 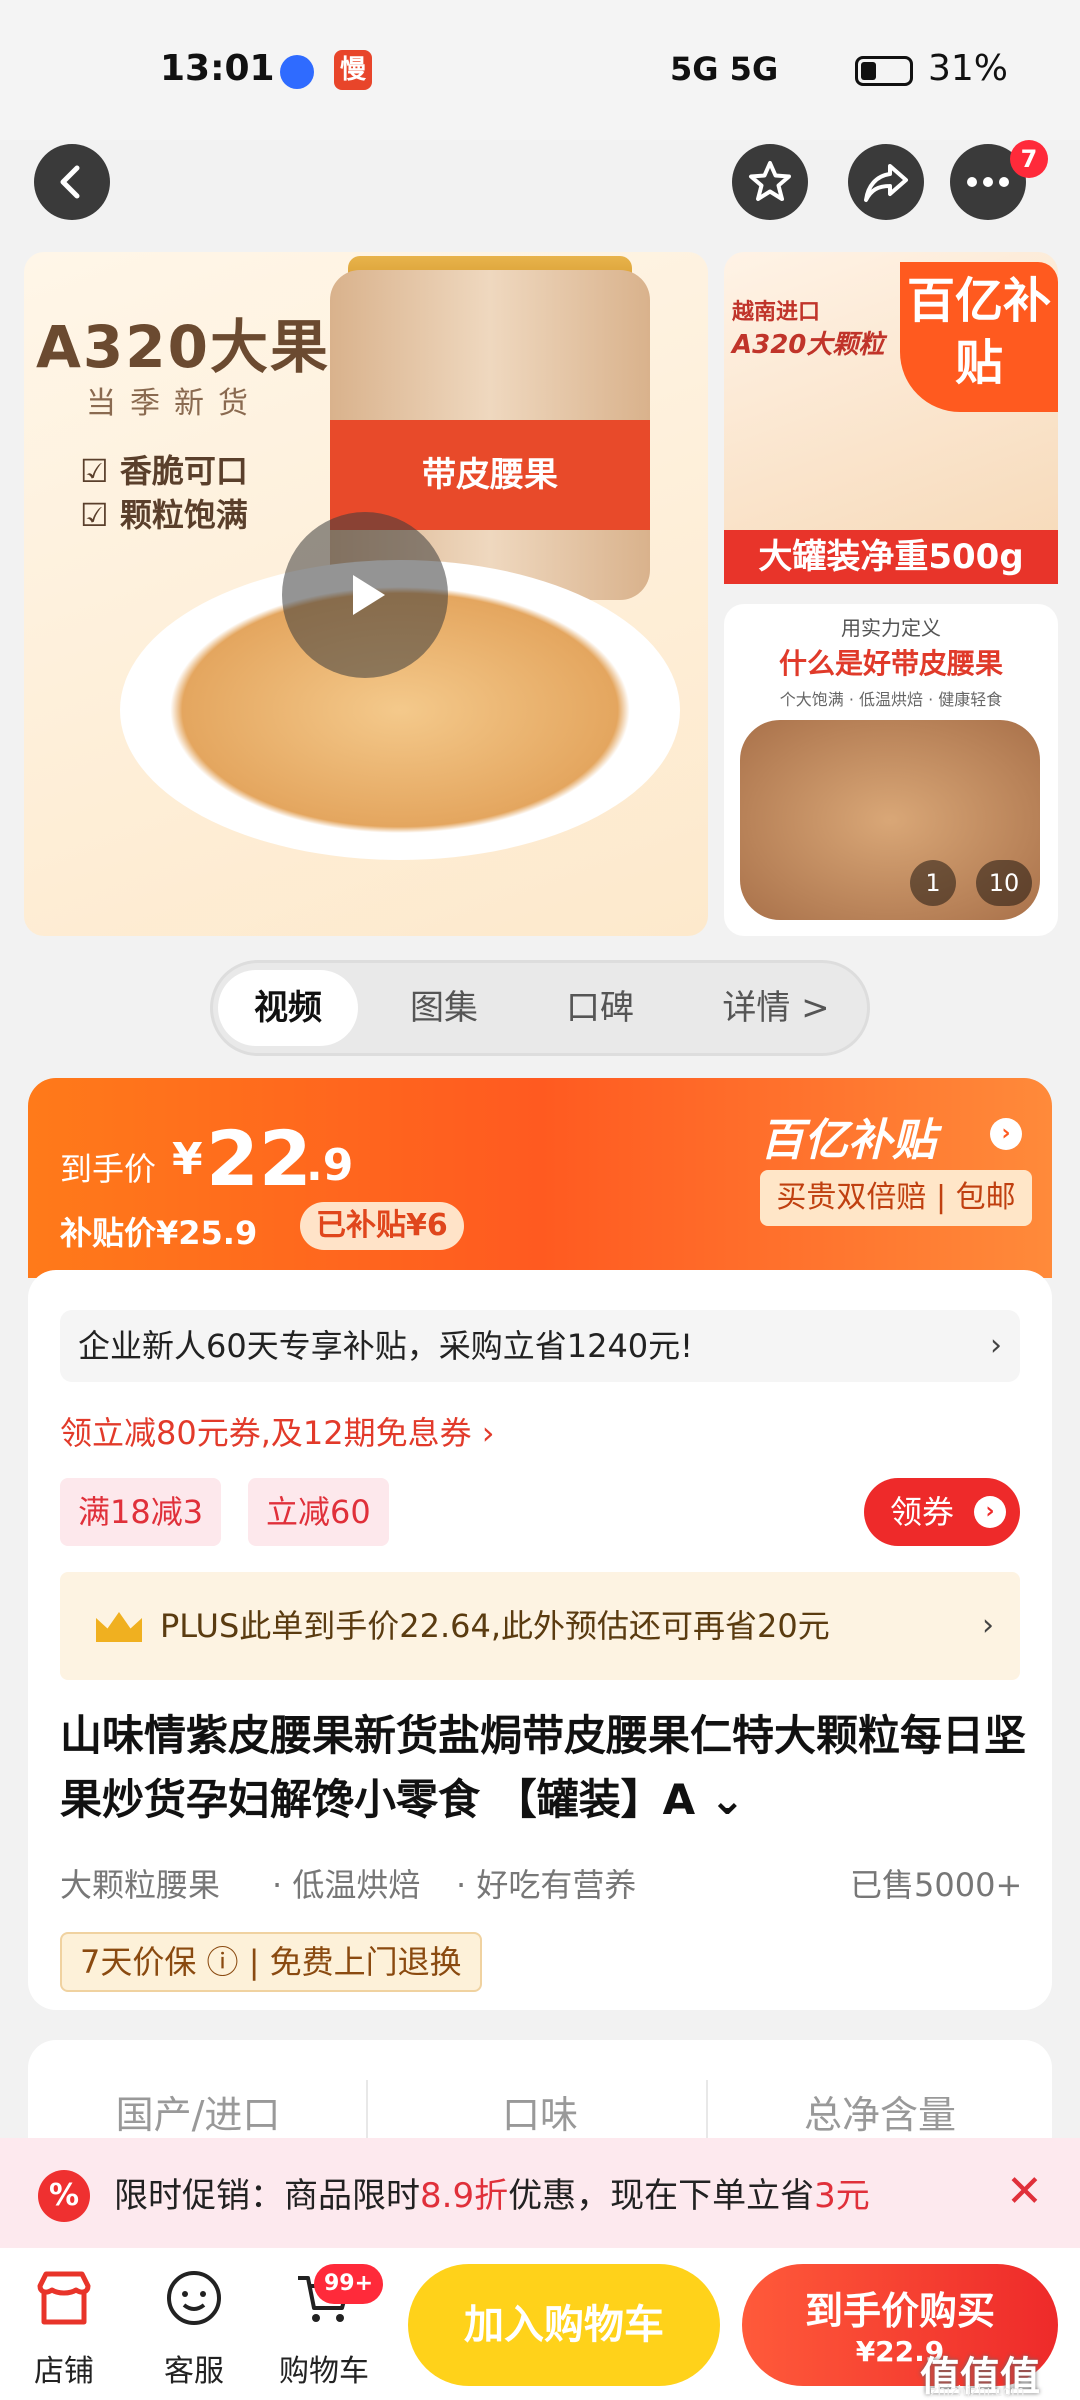 What do you see at coordinates (141, 1512) in the screenshot?
I see `coupon-tag-1: 满18减3` at bounding box center [141, 1512].